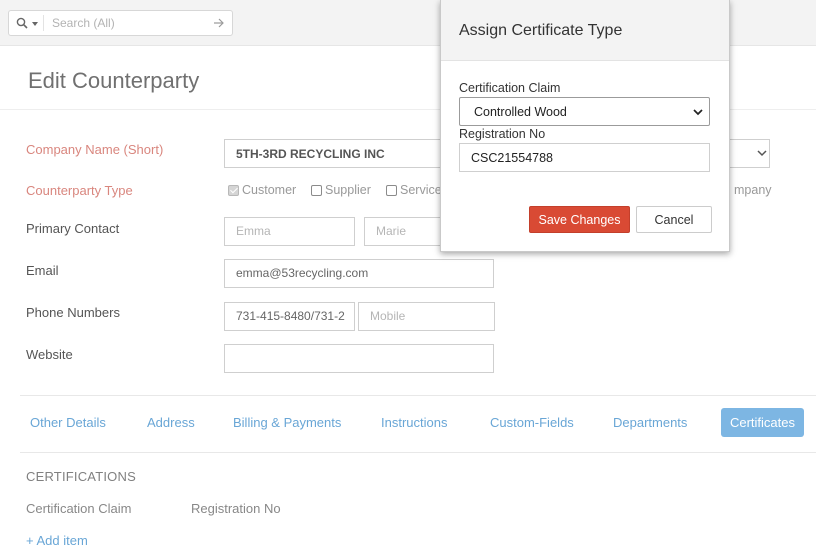  I want to click on search-box: Search (All), so click(120, 23).